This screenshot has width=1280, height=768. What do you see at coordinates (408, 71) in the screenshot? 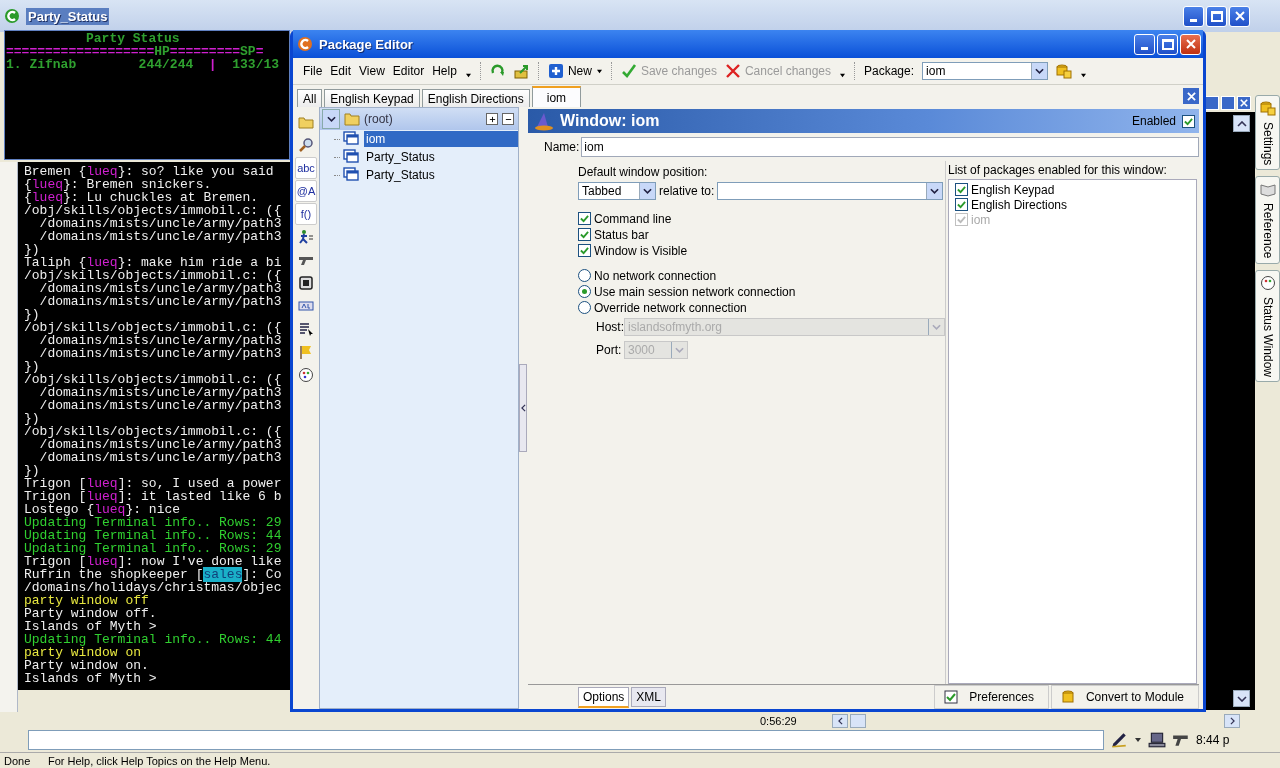
I see `menu-item: Editor` at bounding box center [408, 71].